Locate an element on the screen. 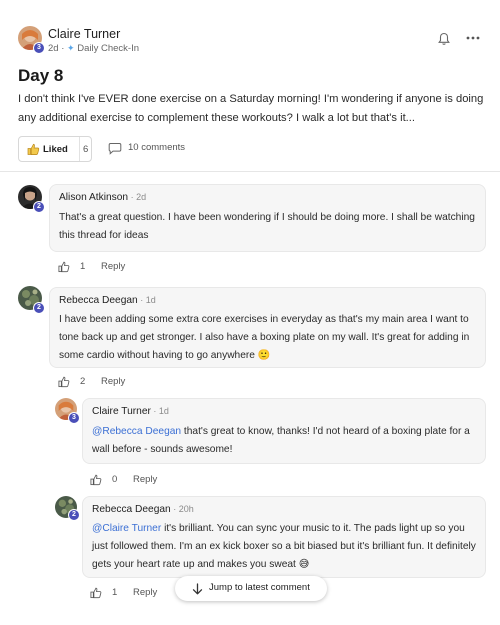 Image resolution: width=500 pixels, height=625 pixels. comment-author: Claire Turner · 1d is located at coordinates (130, 411).